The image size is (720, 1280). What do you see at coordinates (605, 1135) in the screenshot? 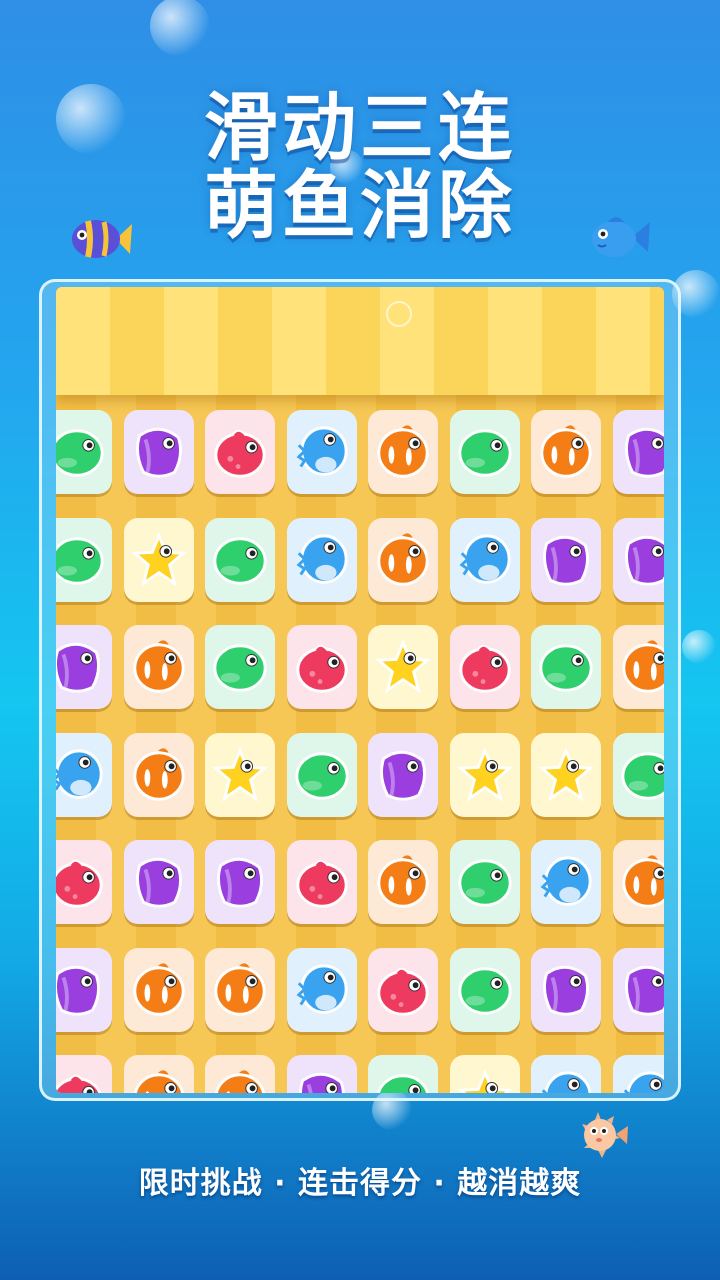
I see `pufferfish-icon` at bounding box center [605, 1135].